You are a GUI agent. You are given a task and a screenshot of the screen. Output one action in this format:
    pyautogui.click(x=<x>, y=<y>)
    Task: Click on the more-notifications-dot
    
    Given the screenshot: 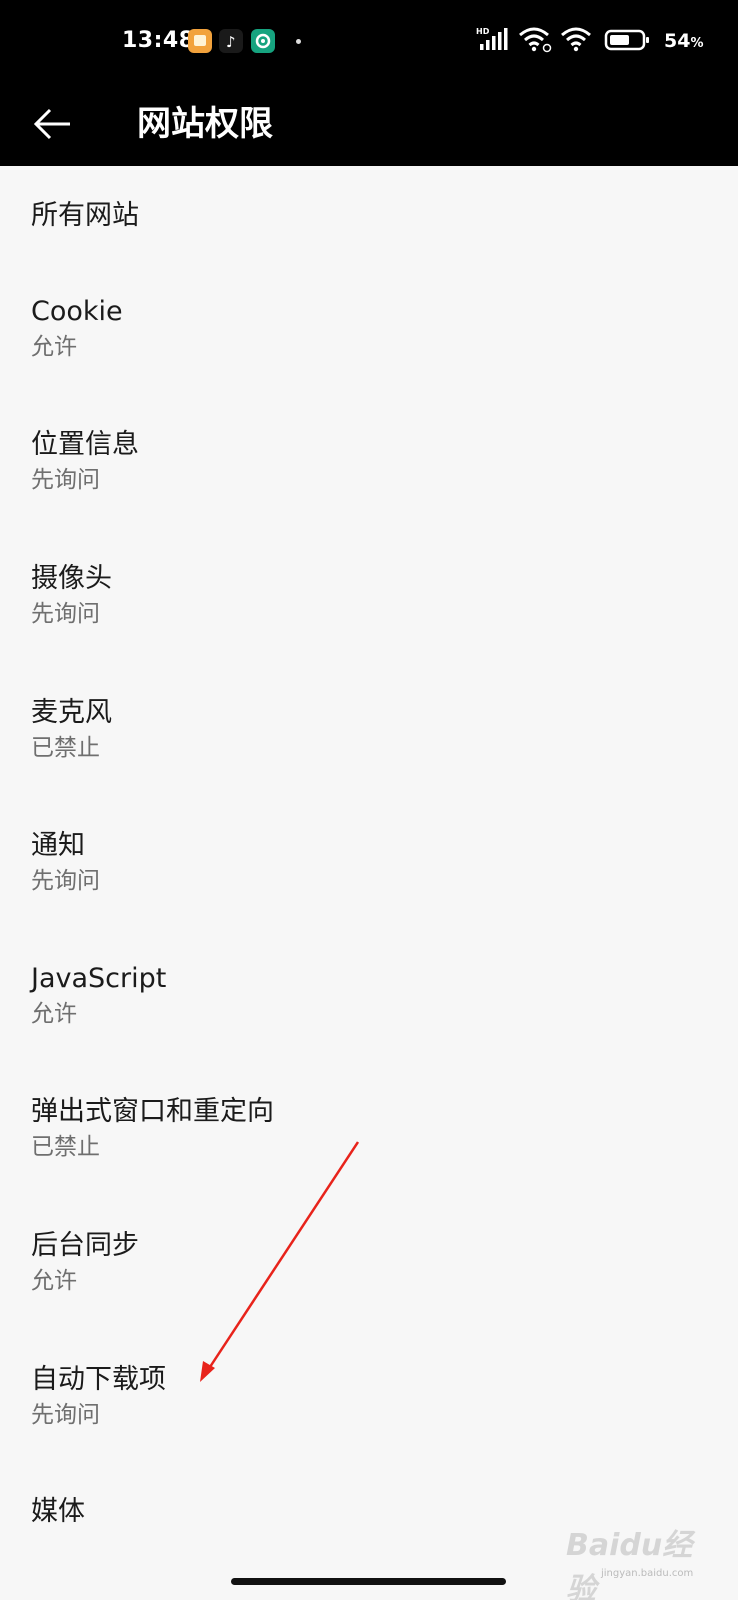 What is the action you would take?
    pyautogui.click(x=298, y=41)
    